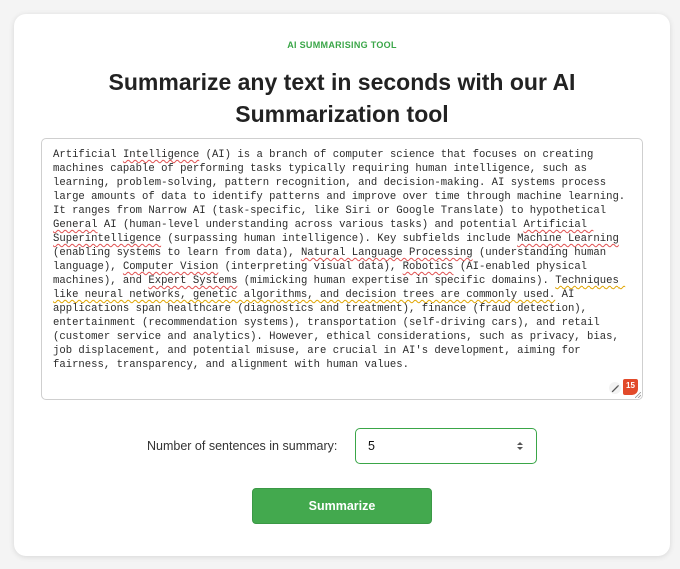 The image size is (680, 569). What do you see at coordinates (638, 395) in the screenshot?
I see `resize-grip-icon` at bounding box center [638, 395].